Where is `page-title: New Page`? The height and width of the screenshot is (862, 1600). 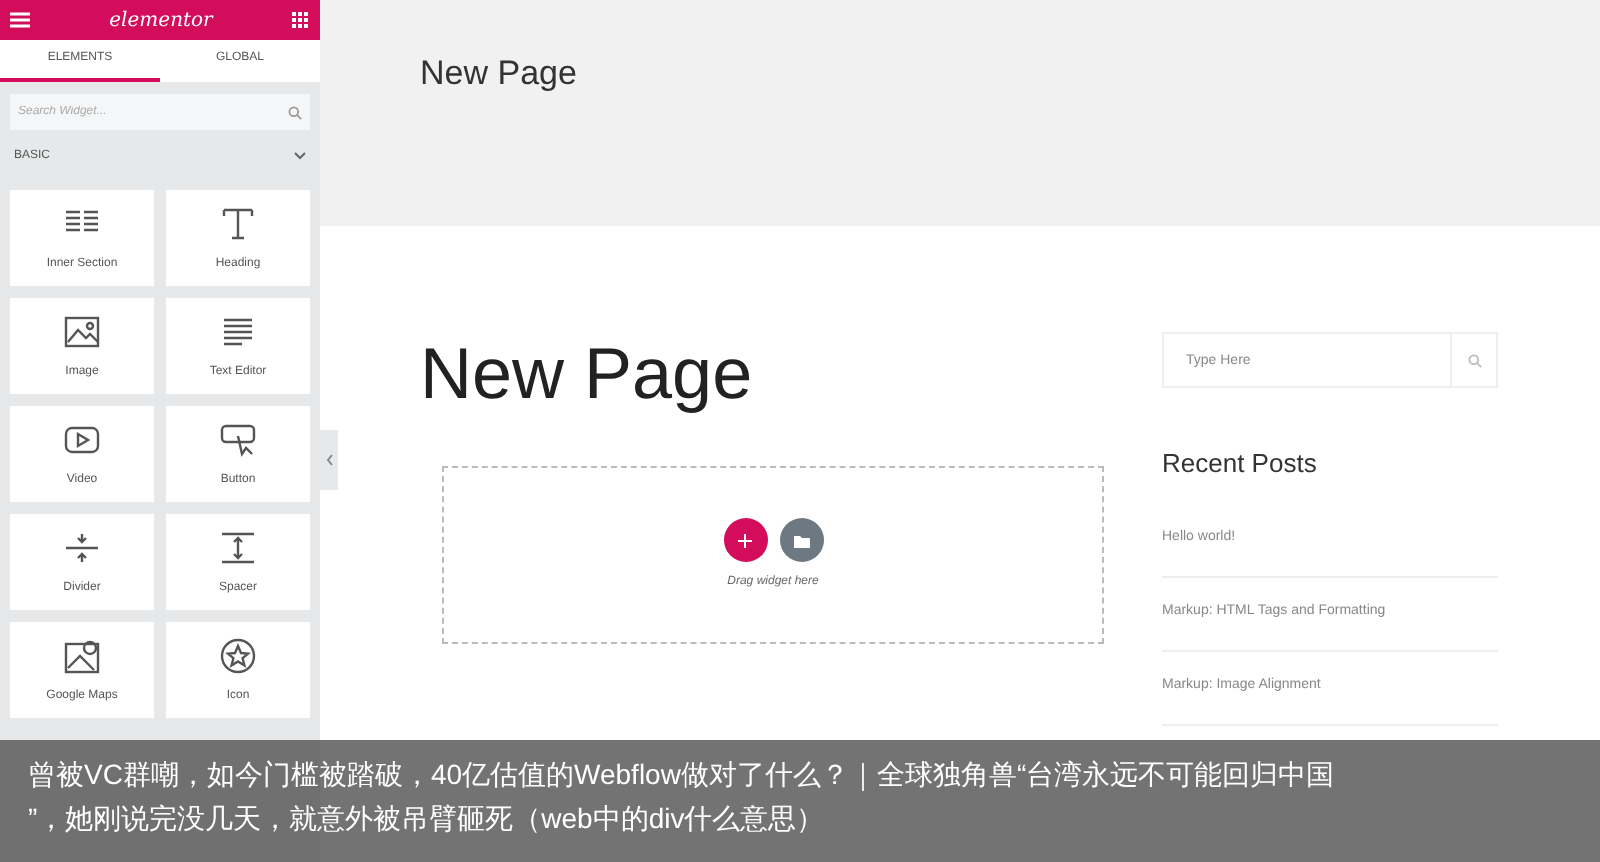
page-title: New Page is located at coordinates (587, 374).